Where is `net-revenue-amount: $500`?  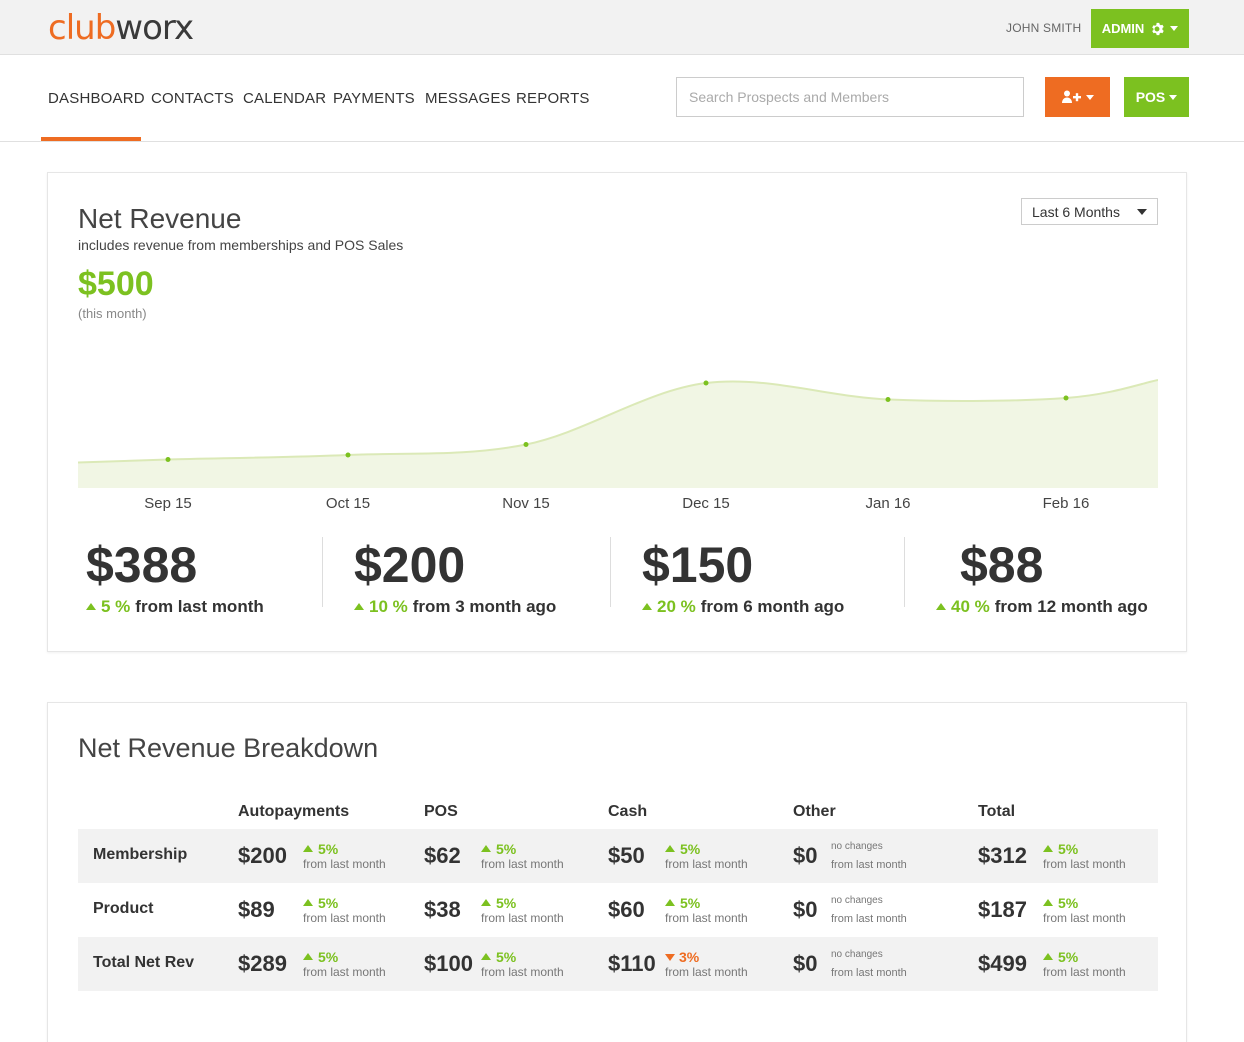
net-revenue-amount: $500 is located at coordinates (116, 284).